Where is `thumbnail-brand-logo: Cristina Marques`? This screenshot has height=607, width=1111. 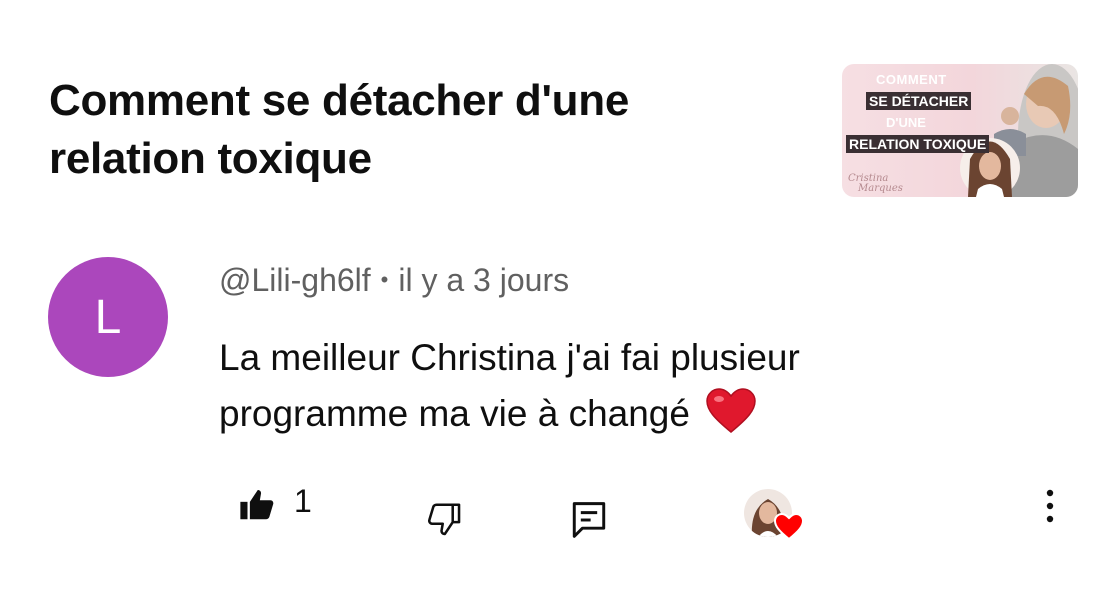
thumbnail-brand-logo: Cristina Marques is located at coordinates (875, 184).